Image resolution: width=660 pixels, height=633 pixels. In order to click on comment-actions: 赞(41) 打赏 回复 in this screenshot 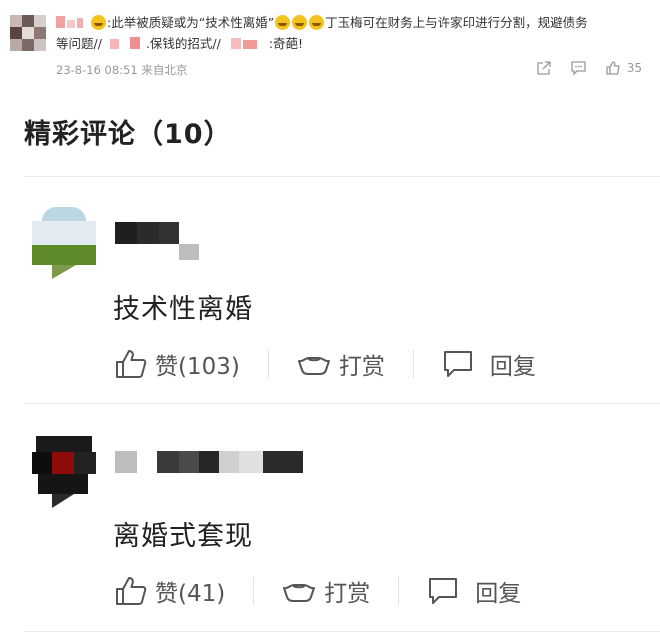, I will do `click(318, 591)`.